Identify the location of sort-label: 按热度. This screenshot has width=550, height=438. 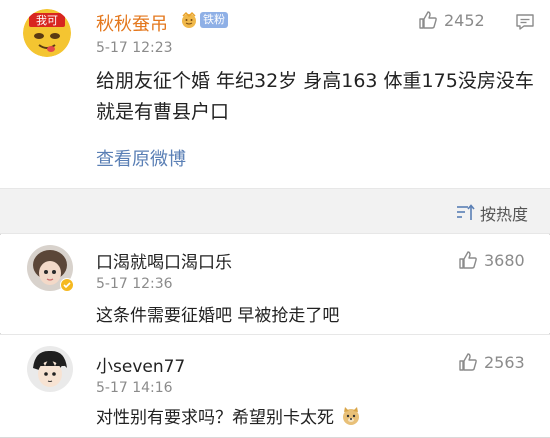
(503, 214).